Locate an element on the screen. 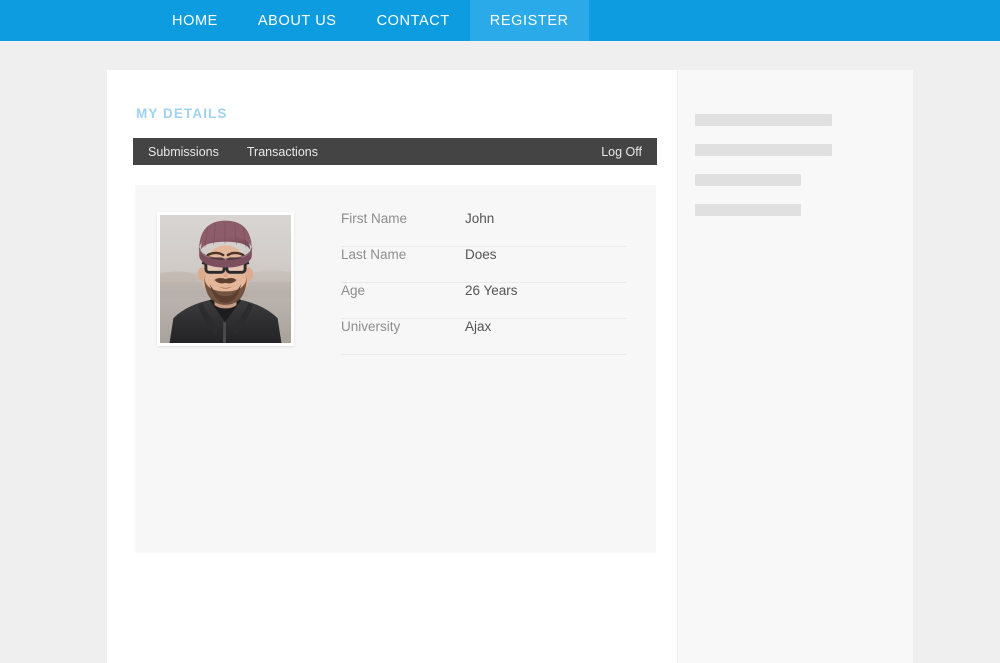 This screenshot has height=663, width=1000. detail-value-age: 26 Years is located at coordinates (491, 290).